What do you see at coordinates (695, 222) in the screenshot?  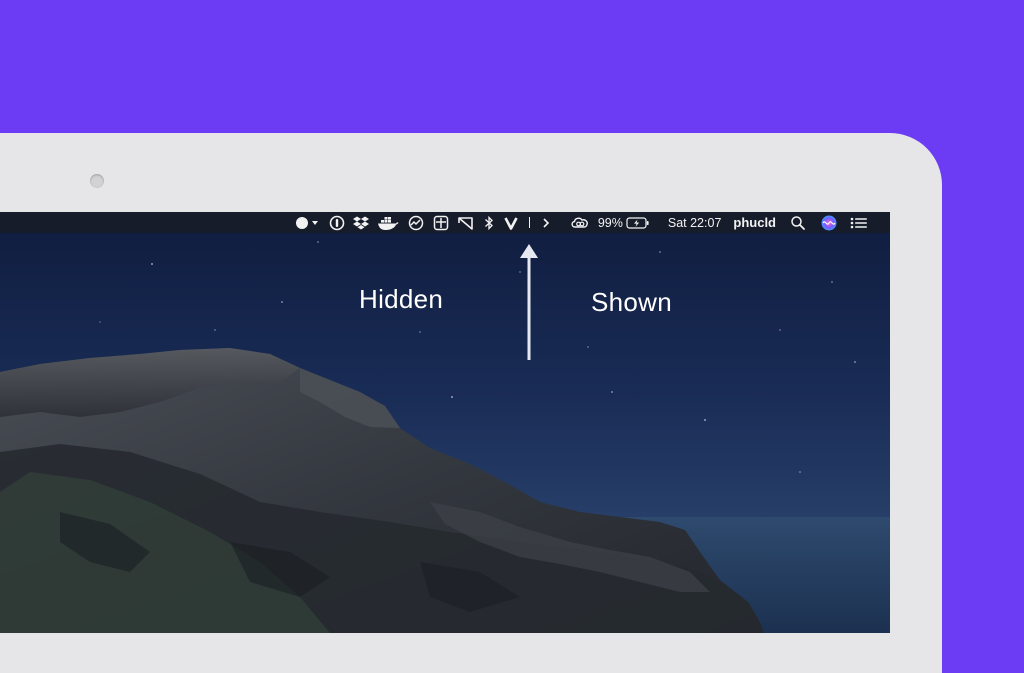 I see `menubar-clock: Sat 22:07` at bounding box center [695, 222].